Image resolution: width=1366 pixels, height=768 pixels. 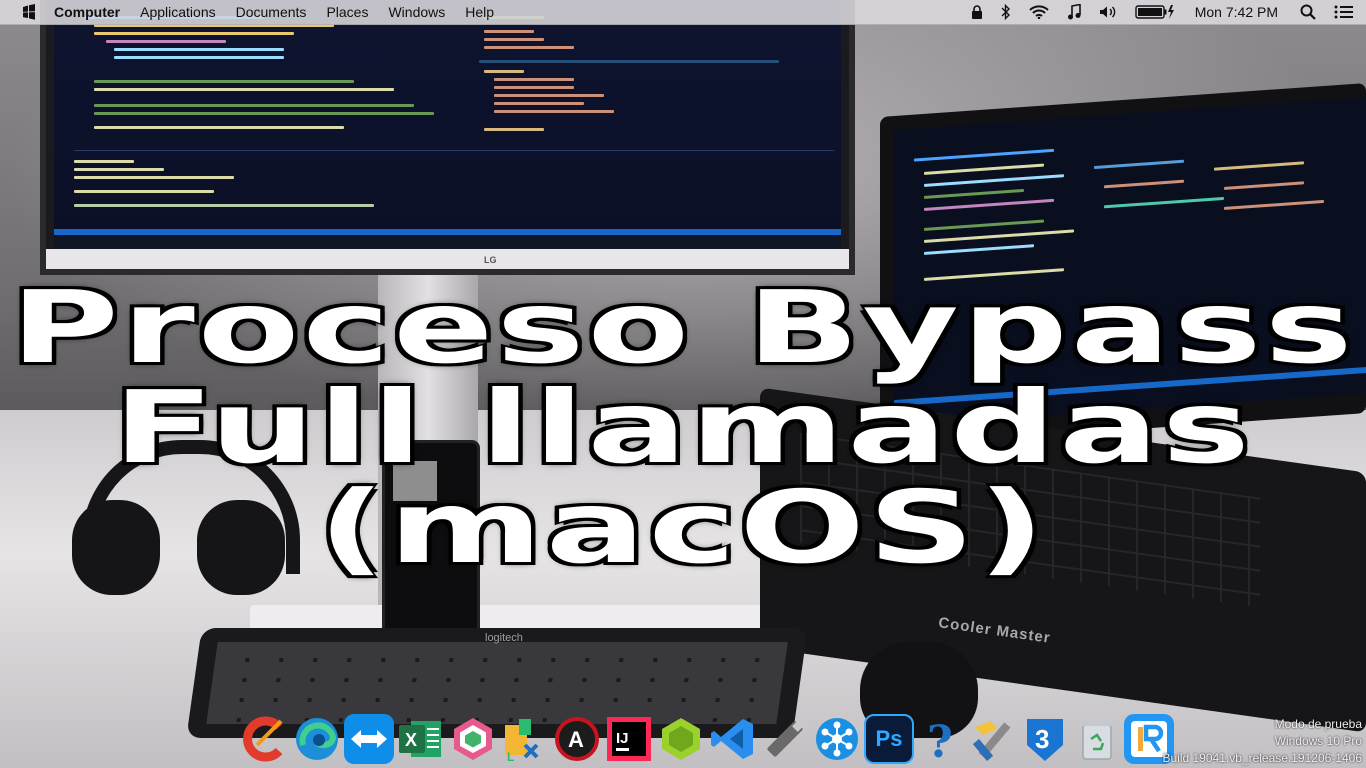 I want to click on dock: X L A IJ Ps ? 3, so click(x=708, y=734).